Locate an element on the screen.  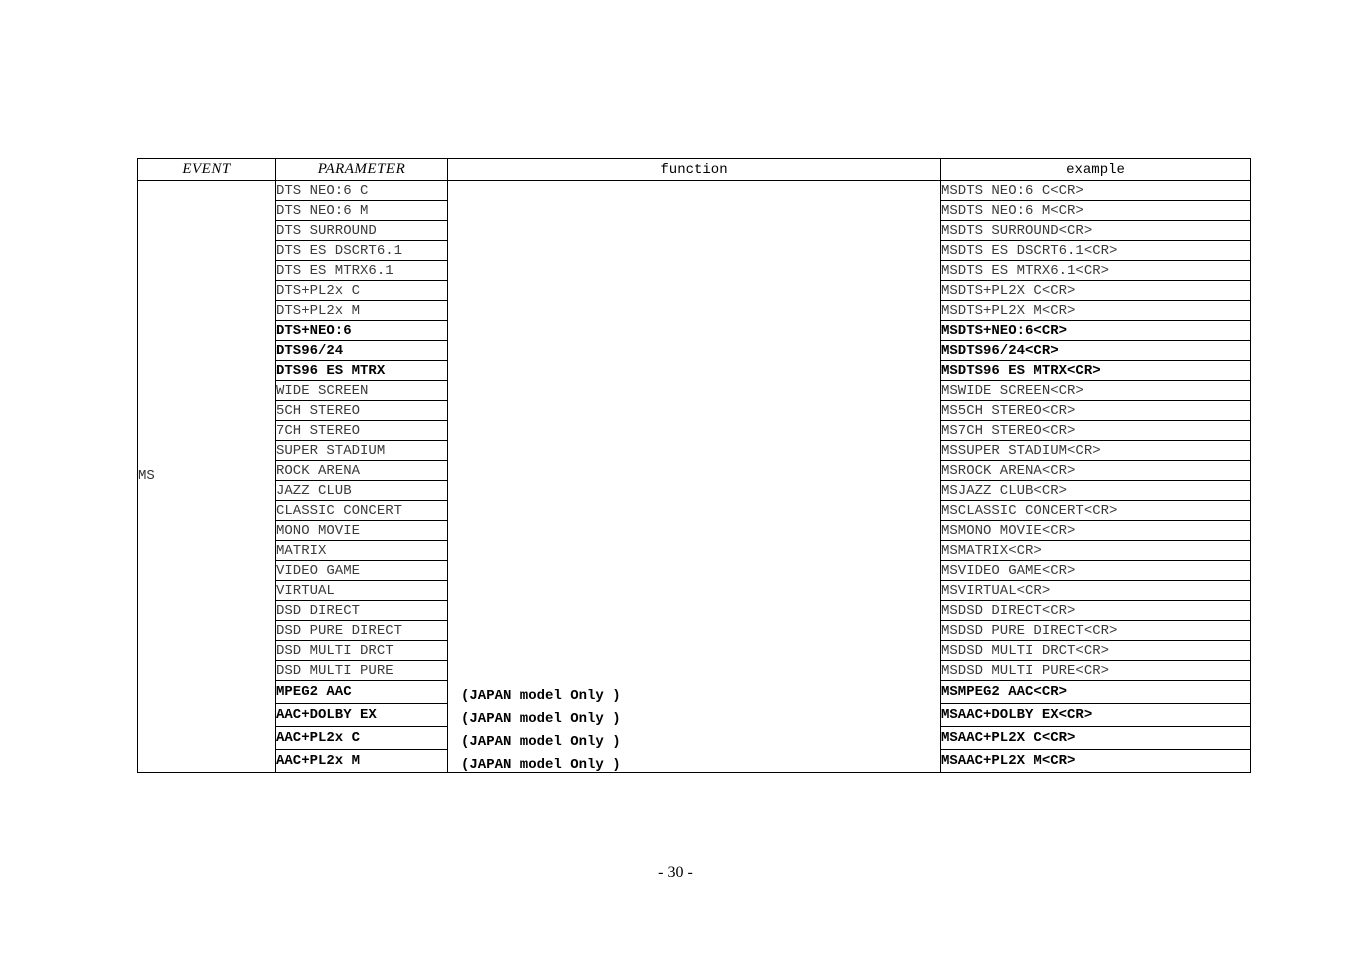
parameter-cell: 7CH STEREO is located at coordinates (361, 430).